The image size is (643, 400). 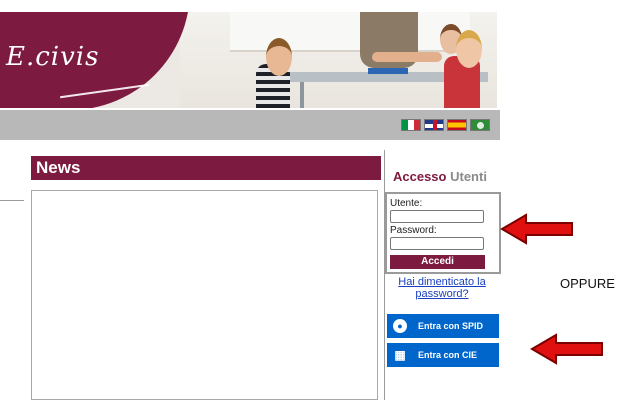 What do you see at coordinates (448, 355) in the screenshot?
I see `cie-button-label: Entra con CIE` at bounding box center [448, 355].